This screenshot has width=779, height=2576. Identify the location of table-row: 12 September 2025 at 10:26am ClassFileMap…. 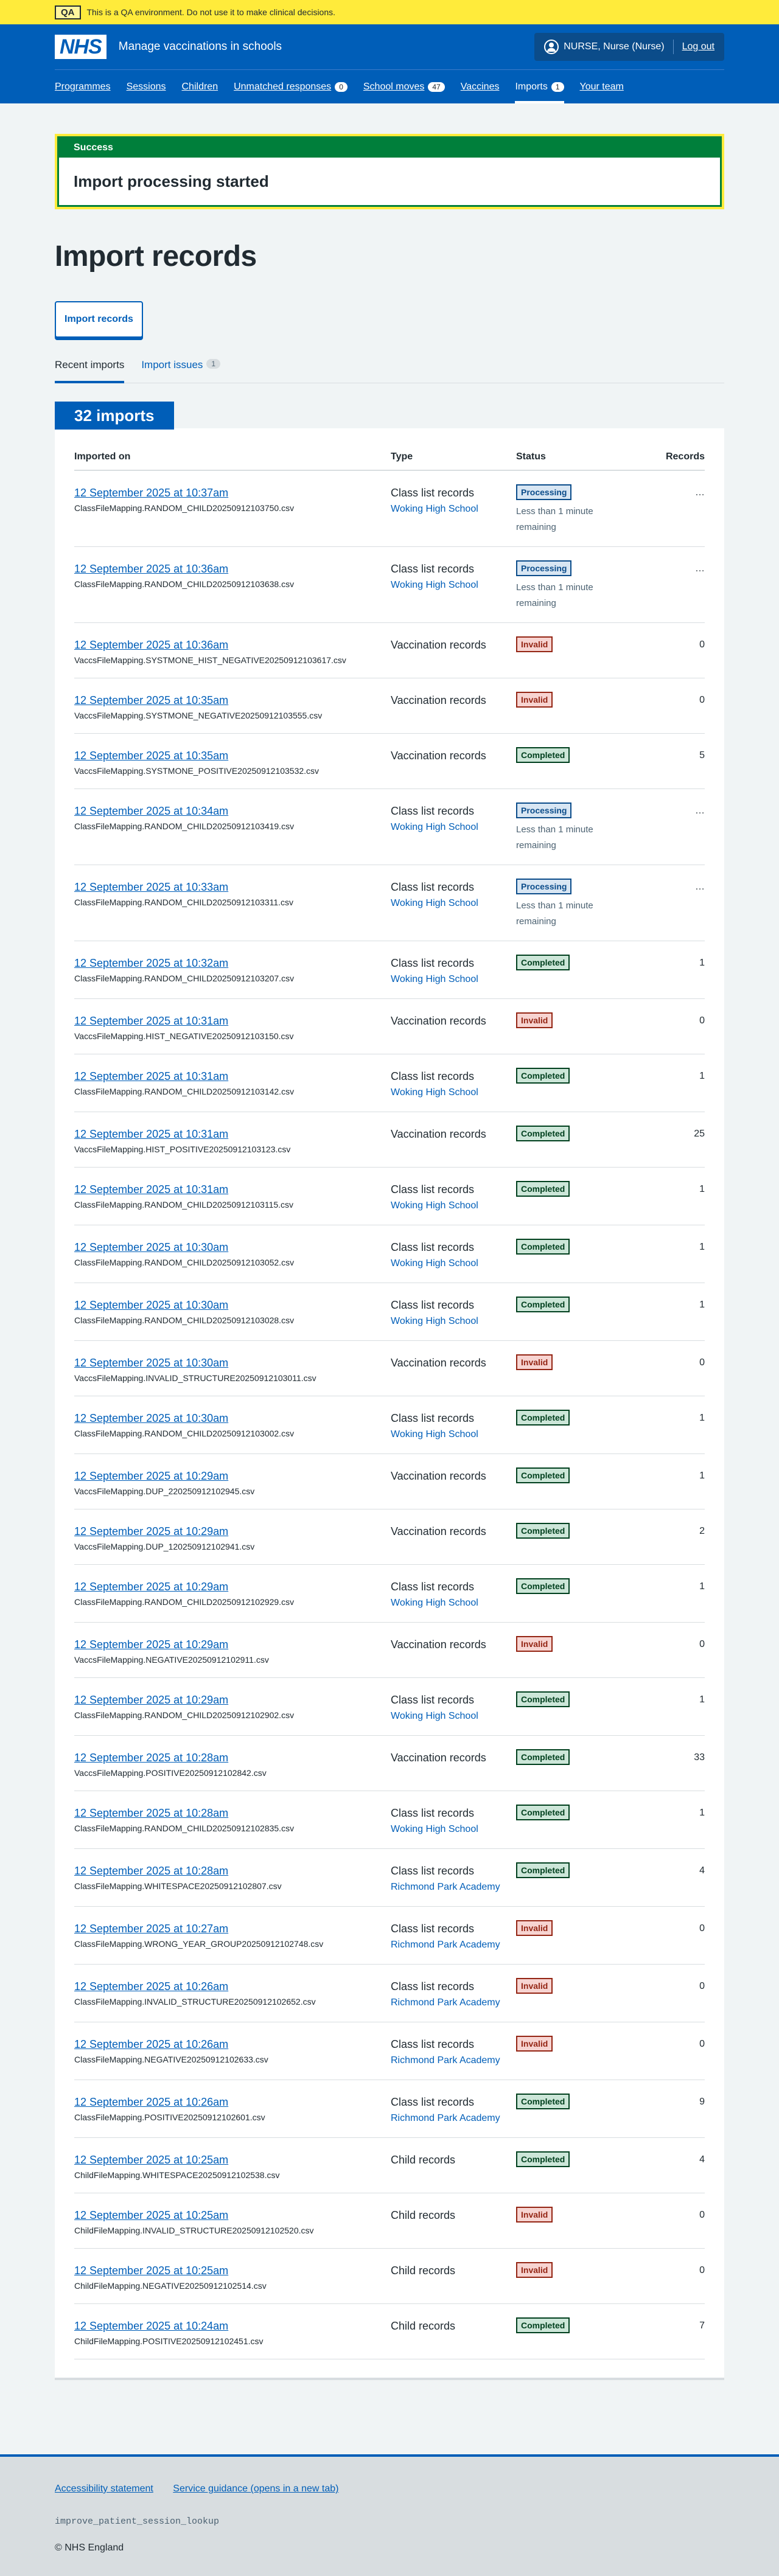
(389, 2109).